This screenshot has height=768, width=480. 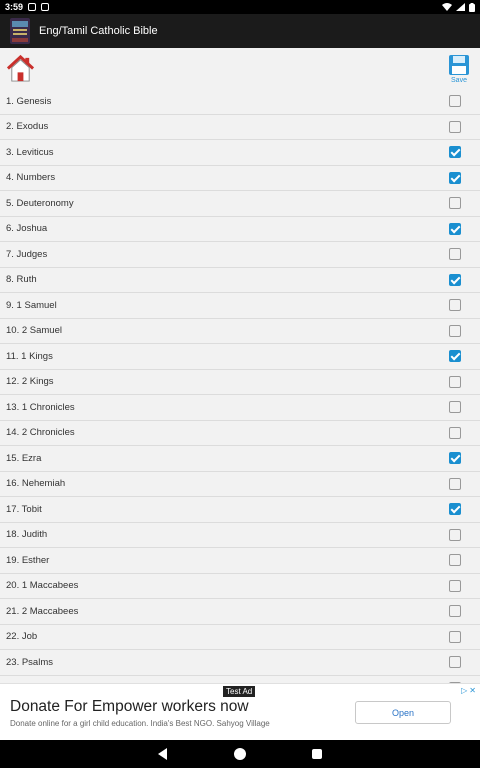 What do you see at coordinates (240, 612) in the screenshot?
I see `book-row: 21. 2 Maccabees` at bounding box center [240, 612].